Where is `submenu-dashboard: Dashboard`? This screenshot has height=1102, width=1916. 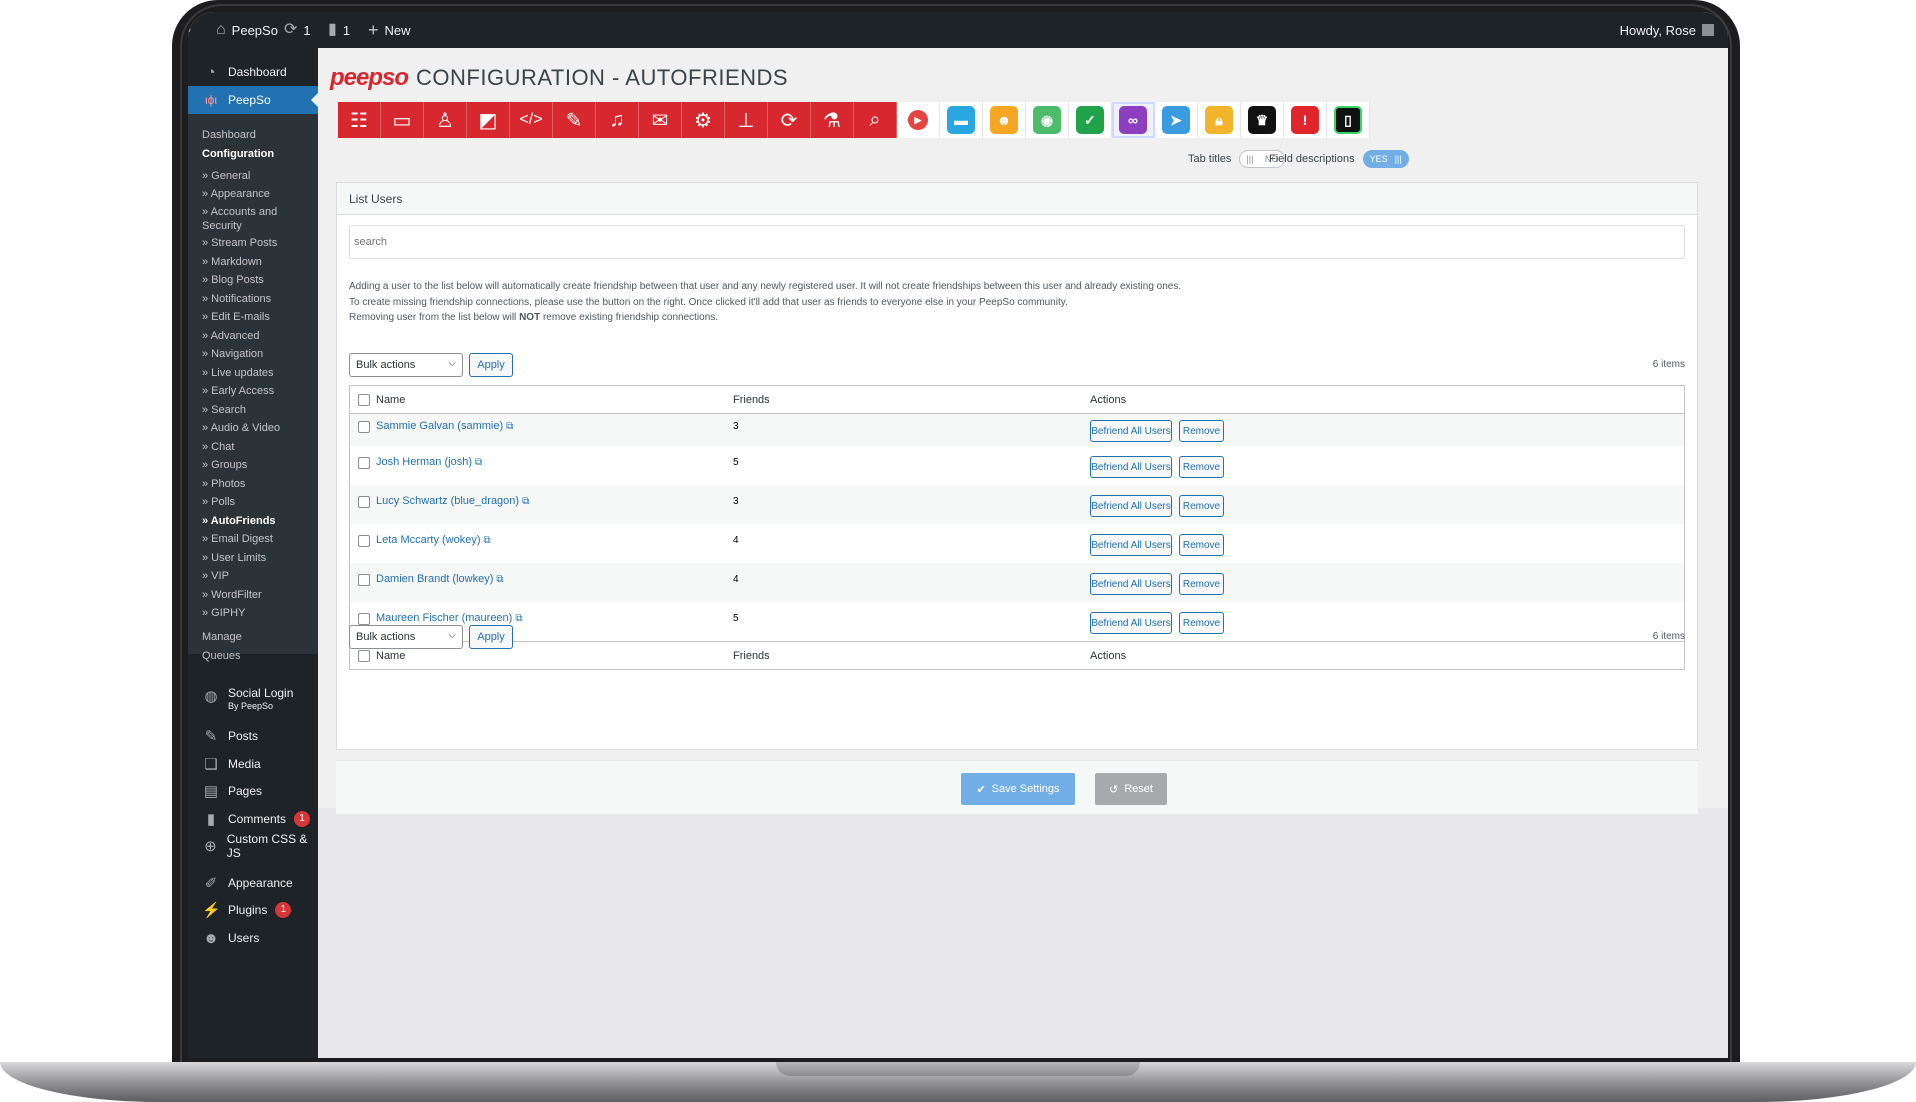
submenu-dashboard: Dashboard is located at coordinates (257, 135).